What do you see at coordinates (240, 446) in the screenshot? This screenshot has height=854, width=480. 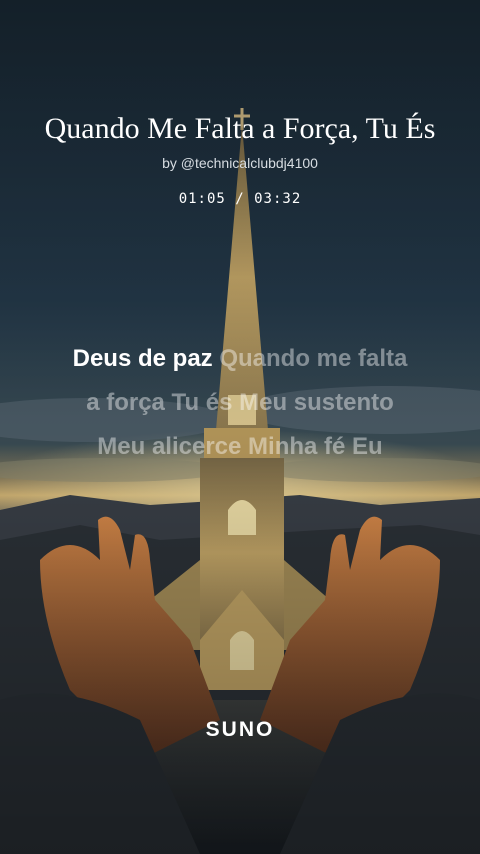 I see `lyric-upcoming: Meu alicerce Minha fé Eu` at bounding box center [240, 446].